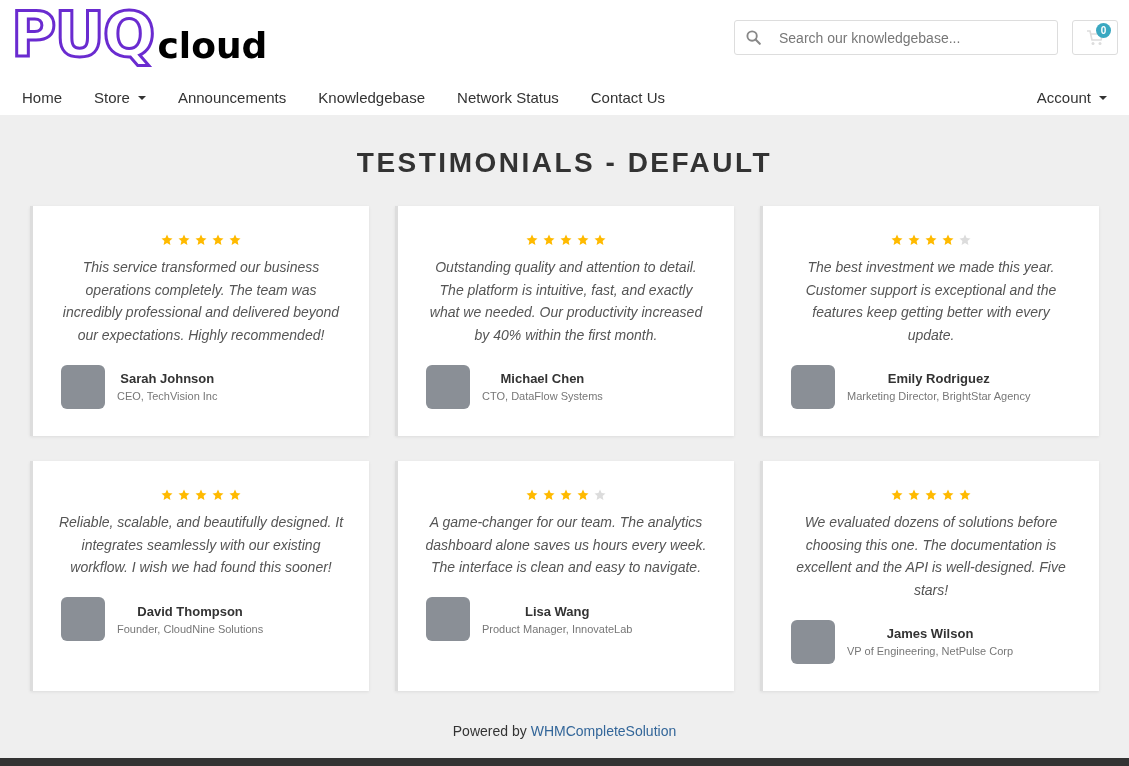  Describe the element at coordinates (201, 302) in the screenshot. I see `testimonial-quote: This service transformed our business operations completely. The team was incredibly professional and delivered beyond our expectations. Highly recommended!` at that location.